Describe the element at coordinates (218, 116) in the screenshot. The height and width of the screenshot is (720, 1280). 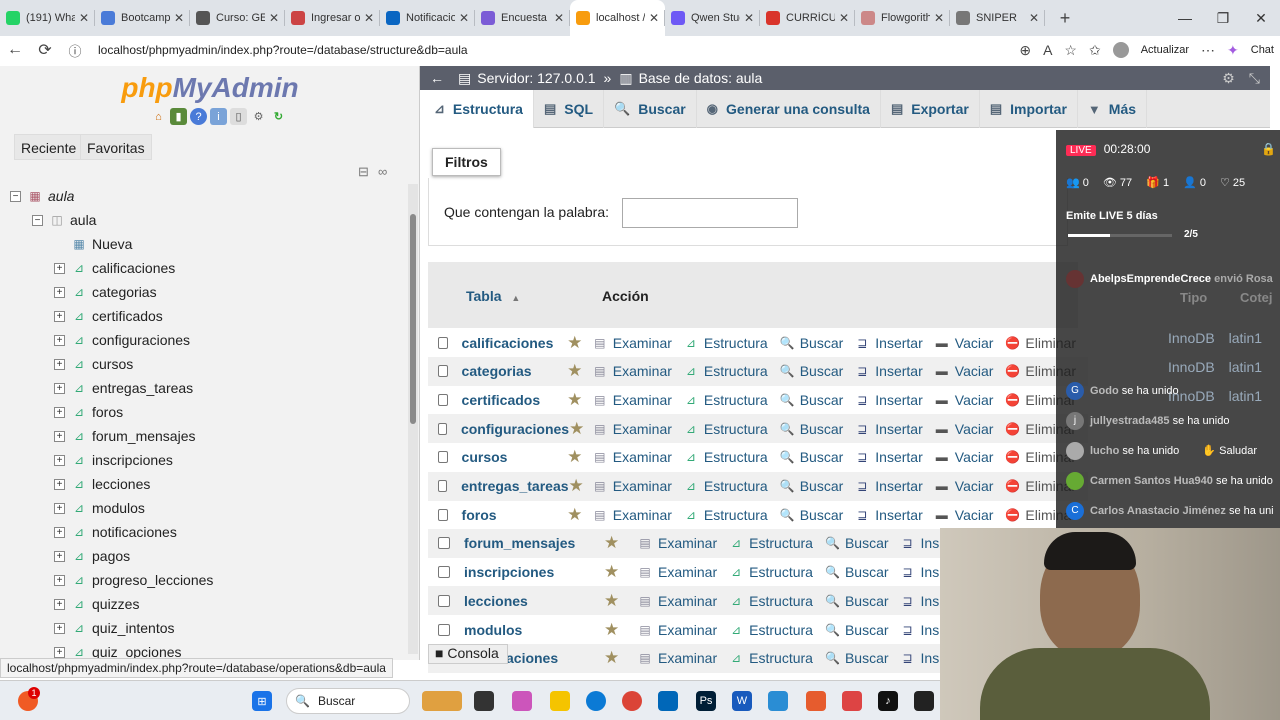
I see `docs-icon: i` at that location.